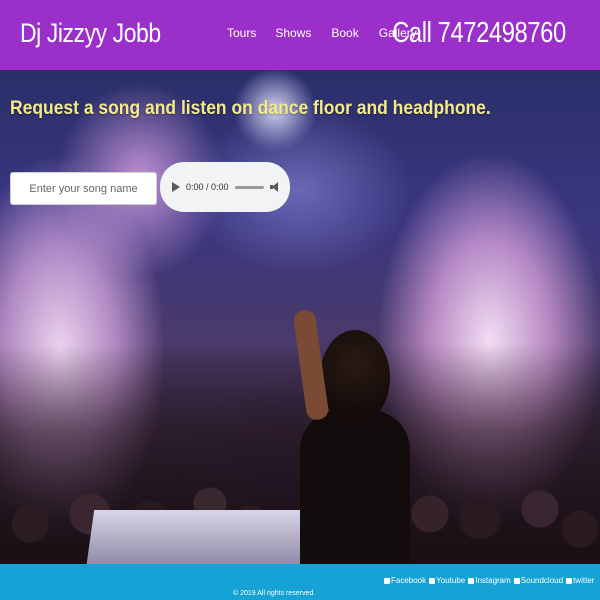 The width and height of the screenshot is (600, 600). What do you see at coordinates (493, 580) in the screenshot?
I see `instagram-label: Instagram` at bounding box center [493, 580].